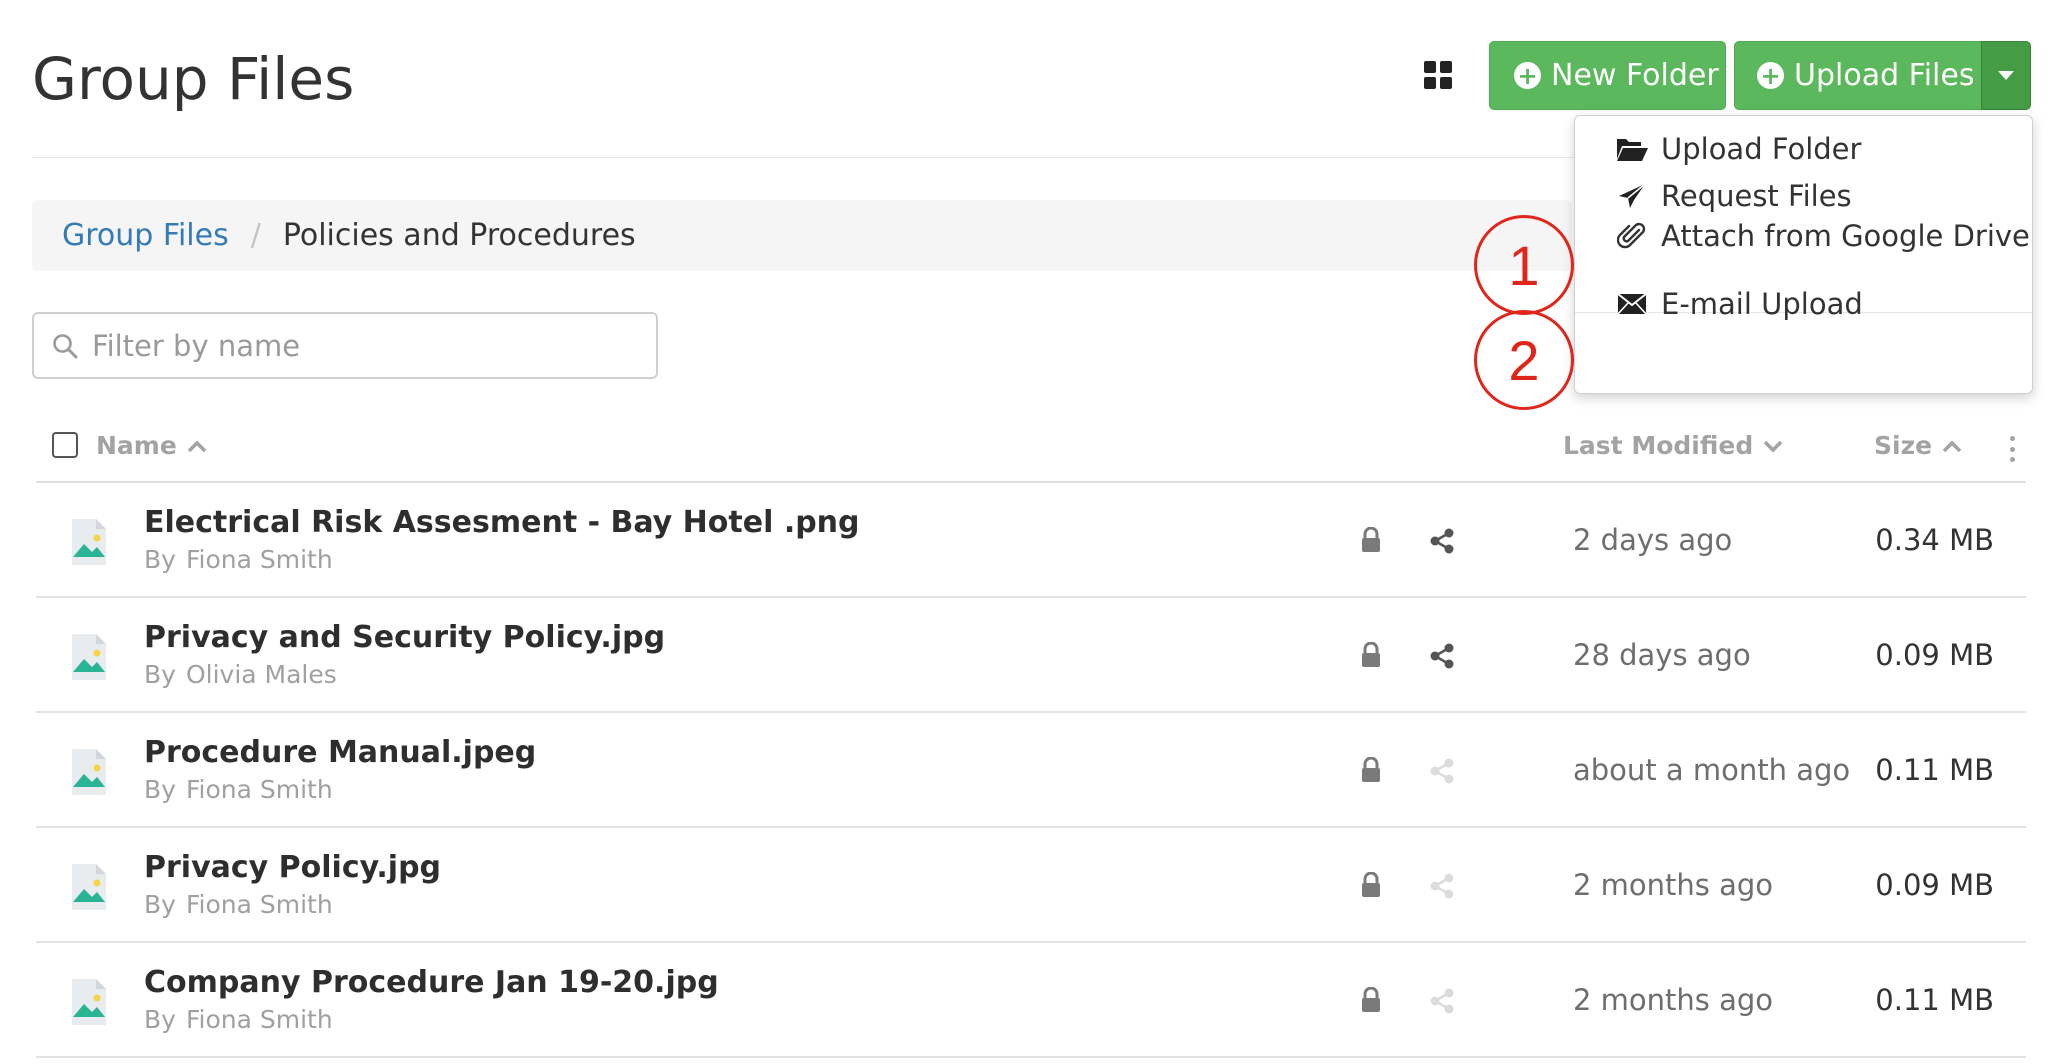 This screenshot has height=1064, width=2062. I want to click on new-folder-button: + New Folder, so click(1607, 75).